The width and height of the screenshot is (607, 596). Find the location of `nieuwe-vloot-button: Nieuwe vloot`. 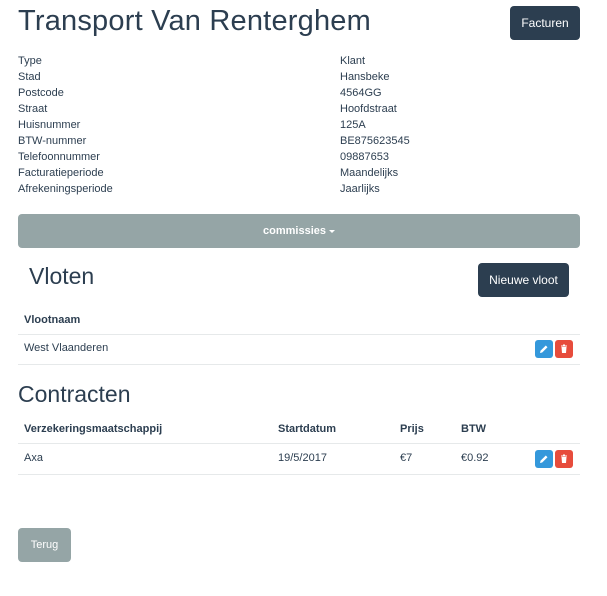

nieuwe-vloot-button: Nieuwe vloot is located at coordinates (523, 280).